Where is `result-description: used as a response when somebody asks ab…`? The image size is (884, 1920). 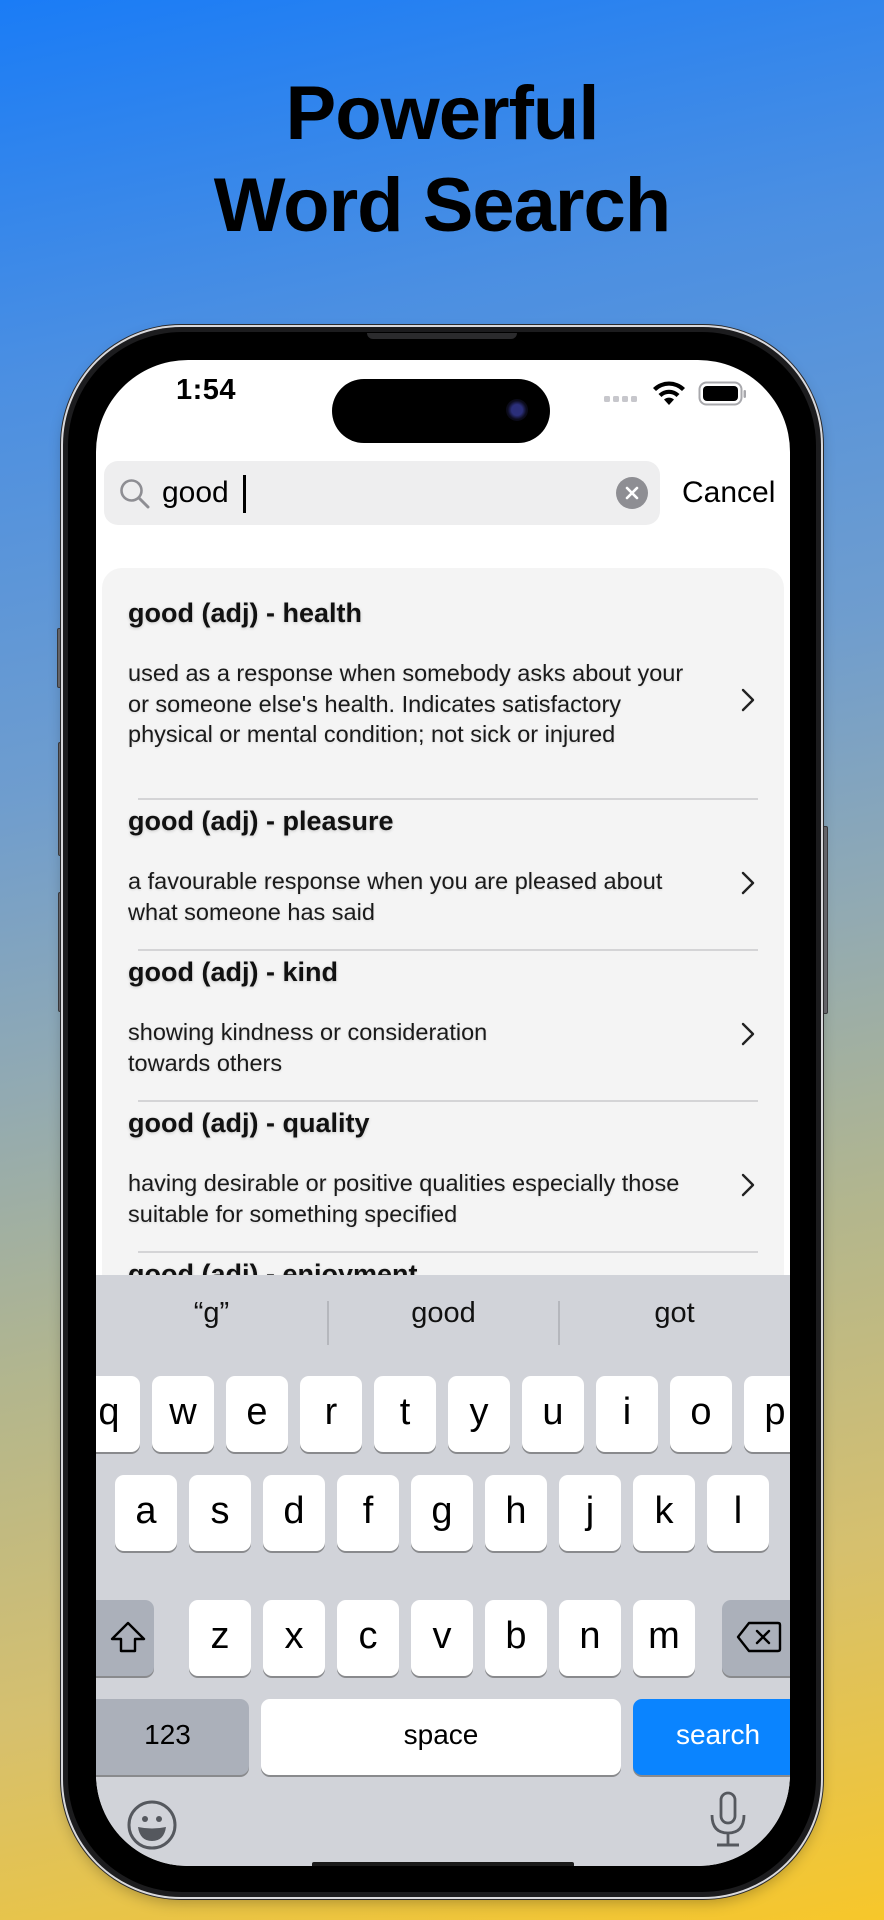 result-description: used as a response when somebody asks ab… is located at coordinates (406, 703).